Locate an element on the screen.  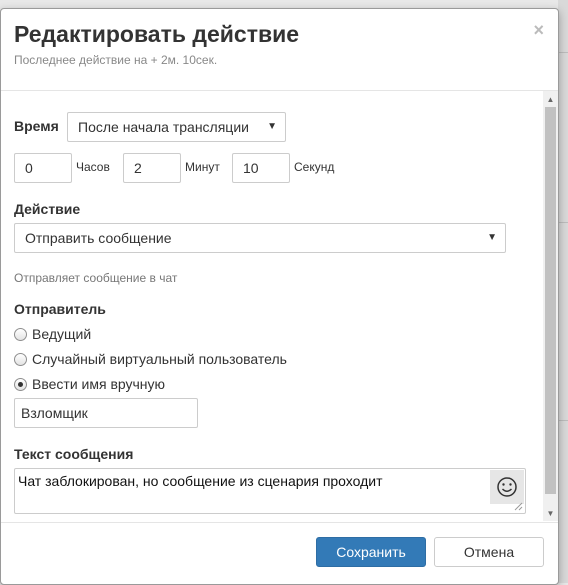
sender-option-label: Ведущий is located at coordinates (62, 334).